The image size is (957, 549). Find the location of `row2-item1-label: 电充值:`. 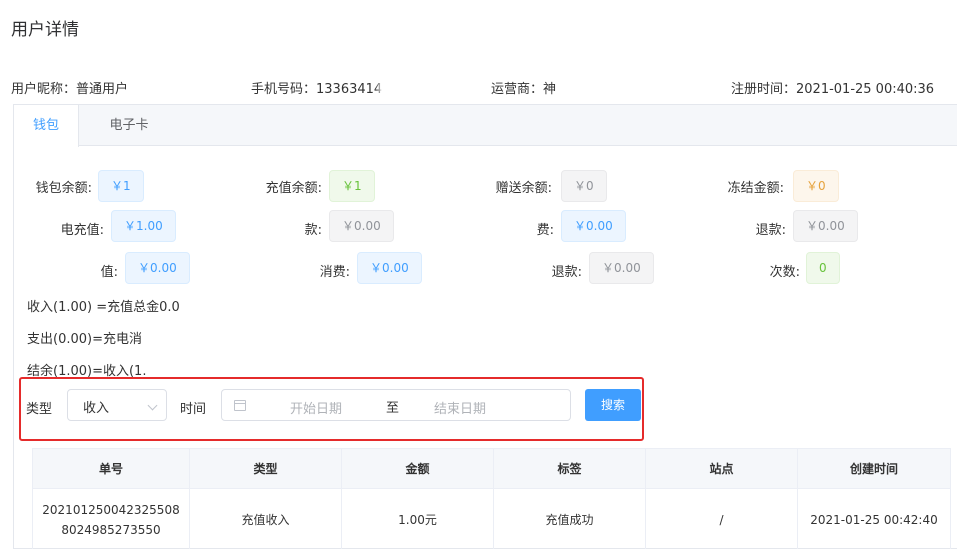

row2-item1-label: 电充值: is located at coordinates (82, 230).